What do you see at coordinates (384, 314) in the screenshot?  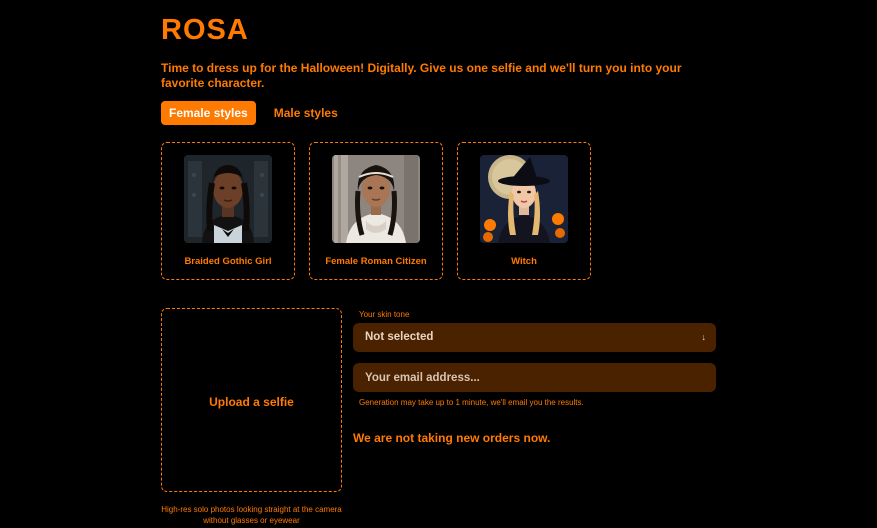 I see `skin-tone-label: Your skin tone` at bounding box center [384, 314].